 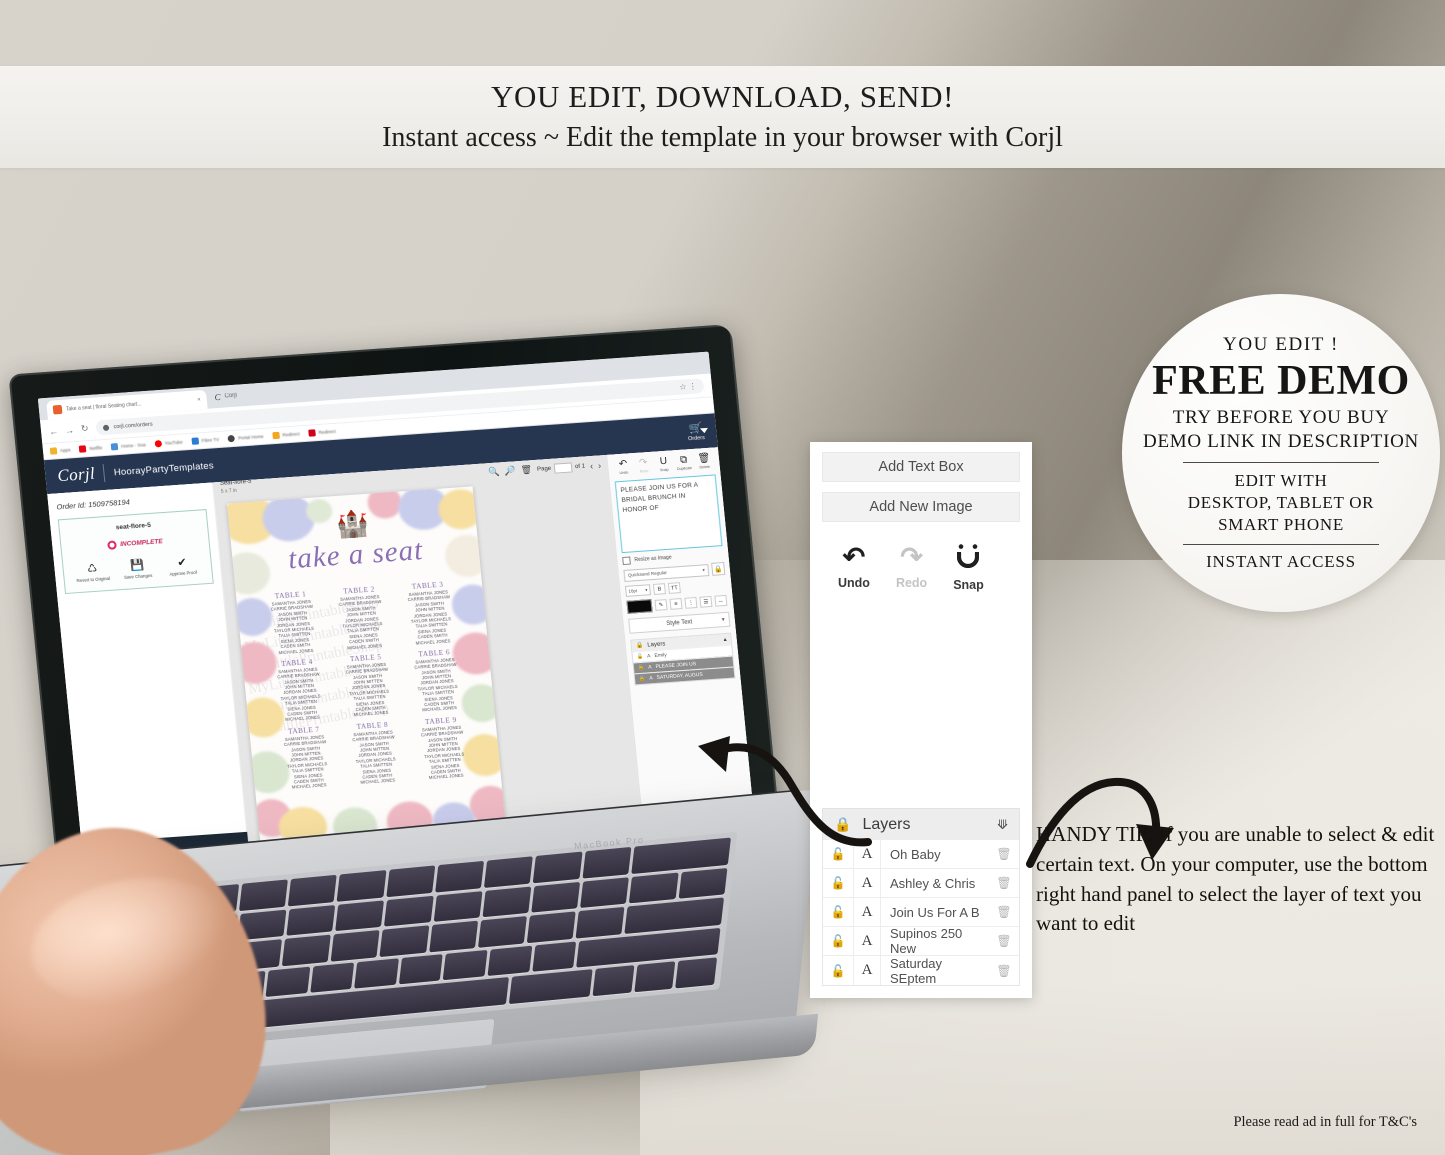 What do you see at coordinates (921, 467) in the screenshot?
I see `add-text-box-button: Add Text Box` at bounding box center [921, 467].